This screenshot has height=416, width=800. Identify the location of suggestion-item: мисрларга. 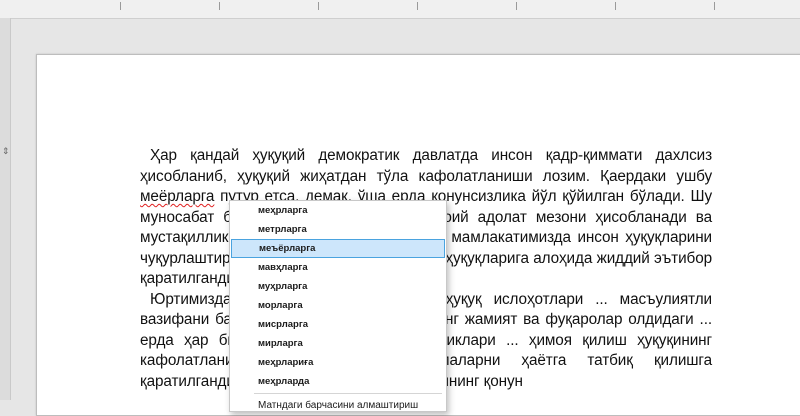
(338, 324).